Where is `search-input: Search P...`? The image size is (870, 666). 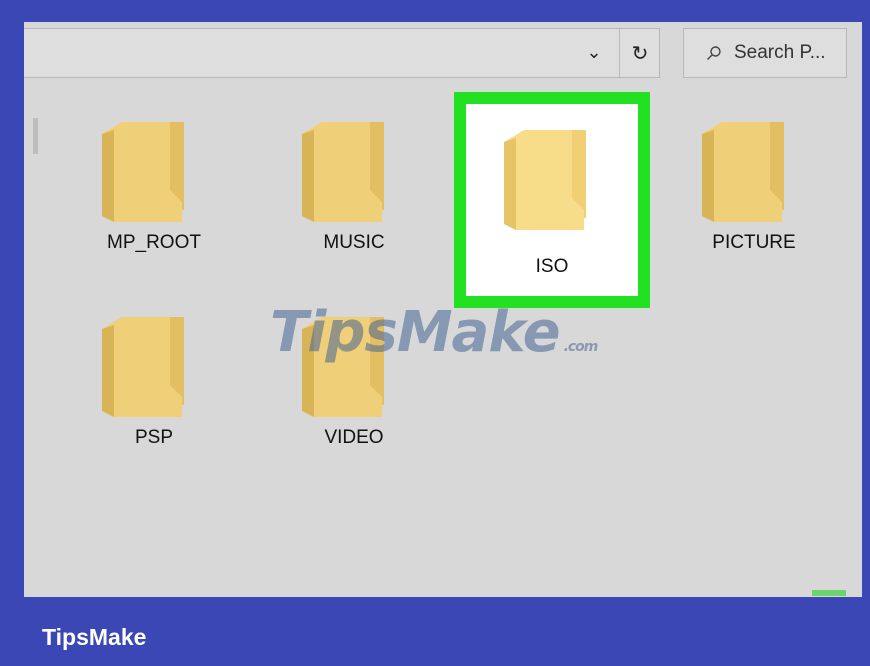
search-input: Search P... is located at coordinates (765, 53).